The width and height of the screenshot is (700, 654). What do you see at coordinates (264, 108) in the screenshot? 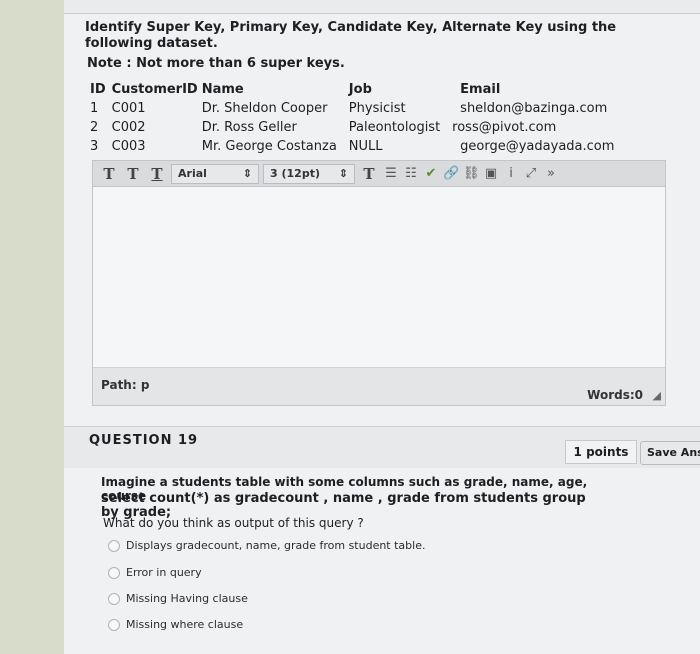
I see `cell-name: Dr. Sheldon Cooper` at bounding box center [264, 108].